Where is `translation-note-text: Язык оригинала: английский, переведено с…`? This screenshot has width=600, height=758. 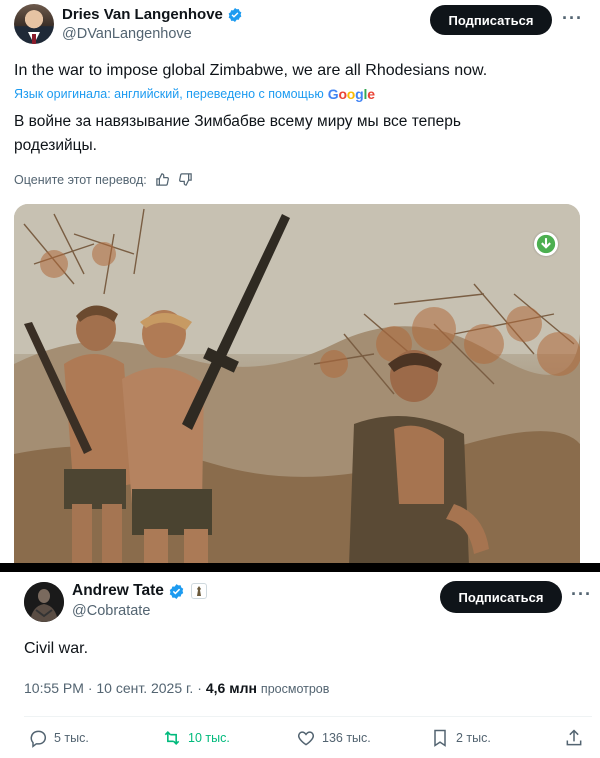
translation-note-text: Язык оригинала: английский, переведено с… is located at coordinates (169, 94).